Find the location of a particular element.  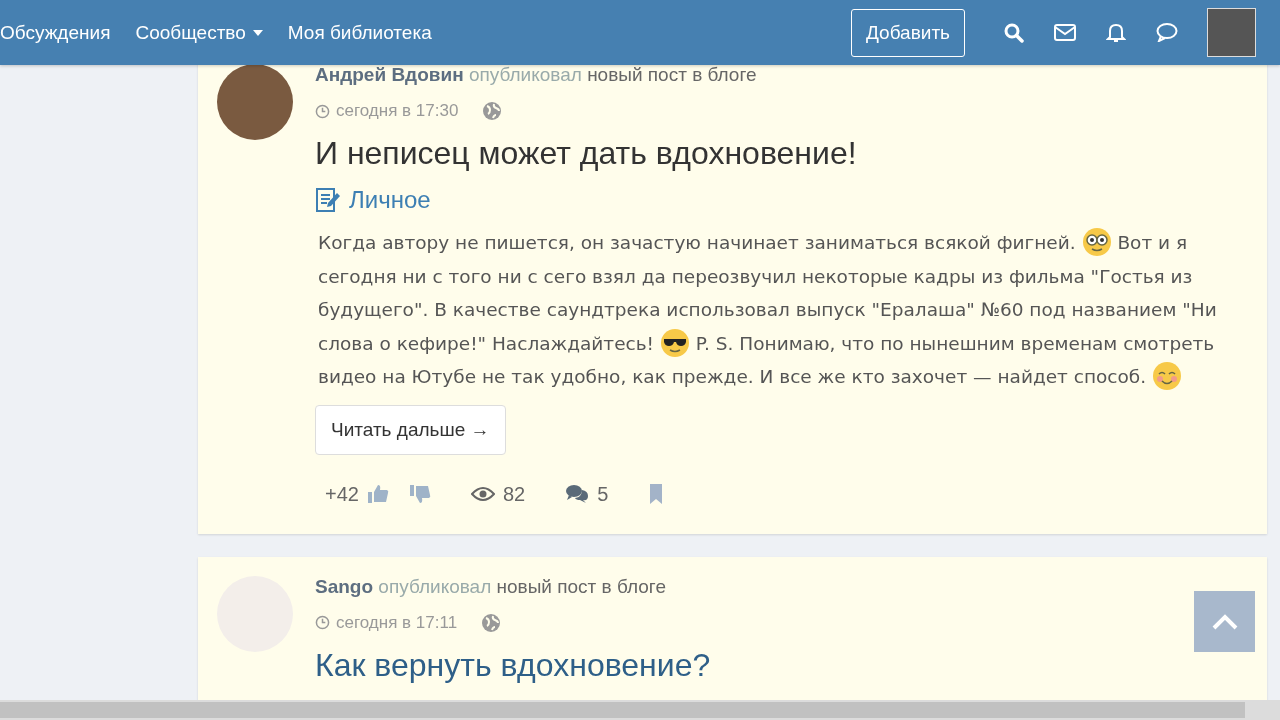

category-link: Личное is located at coordinates (373, 200).